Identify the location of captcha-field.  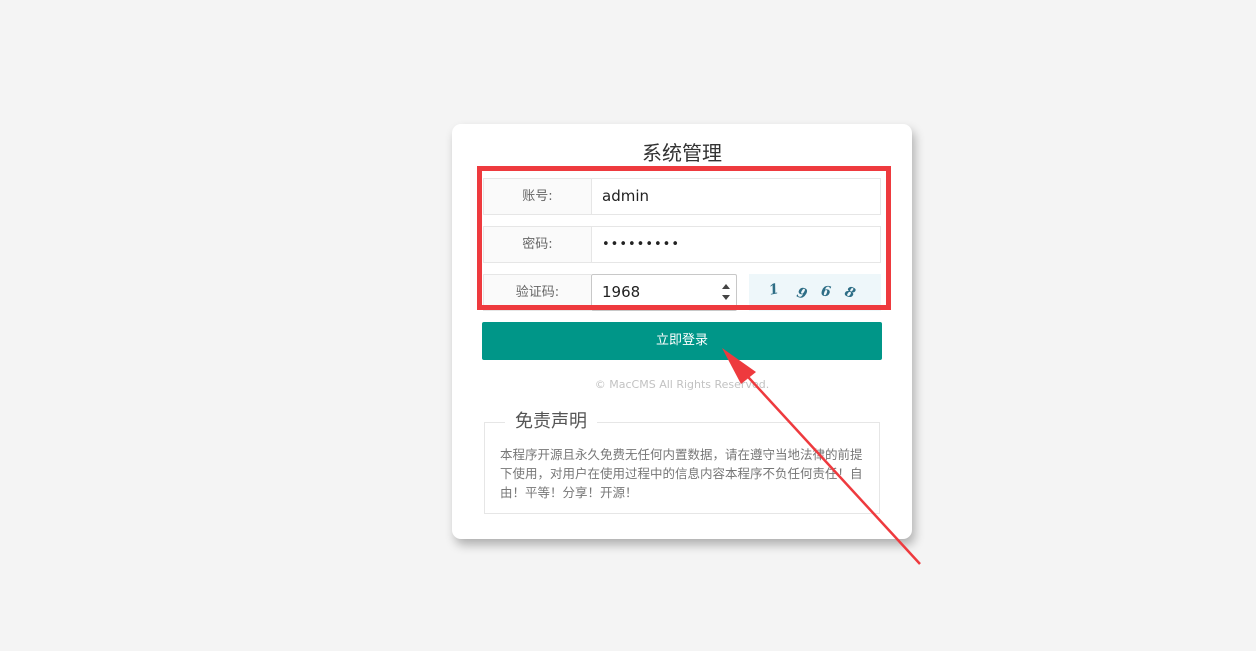
(664, 292).